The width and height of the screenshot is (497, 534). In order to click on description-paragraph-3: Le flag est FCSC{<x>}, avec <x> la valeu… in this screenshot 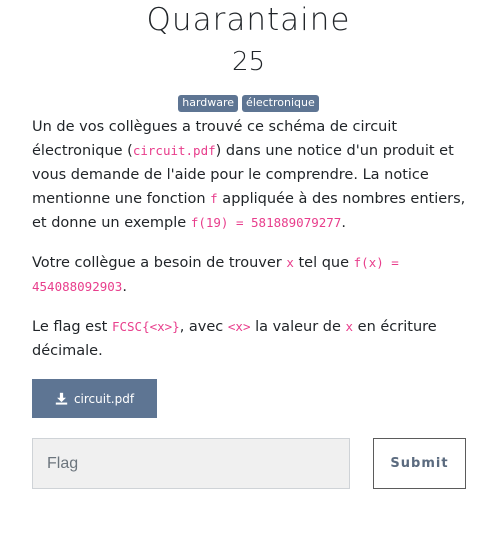, I will do `click(234, 339)`.